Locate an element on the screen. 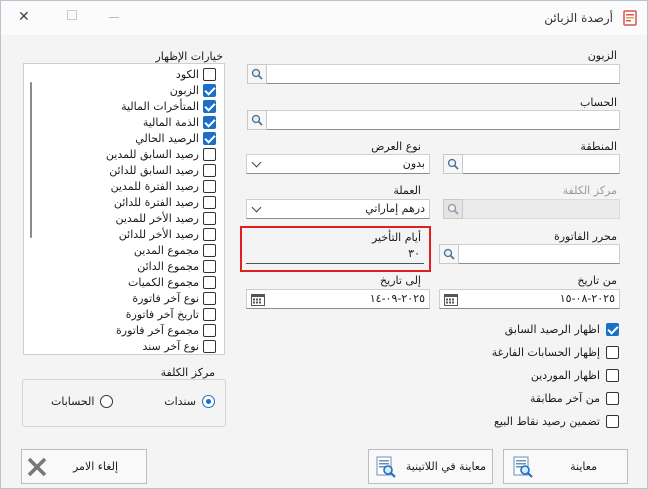 The width and height of the screenshot is (648, 489). close-window-icon: ✕ is located at coordinates (24, 17).